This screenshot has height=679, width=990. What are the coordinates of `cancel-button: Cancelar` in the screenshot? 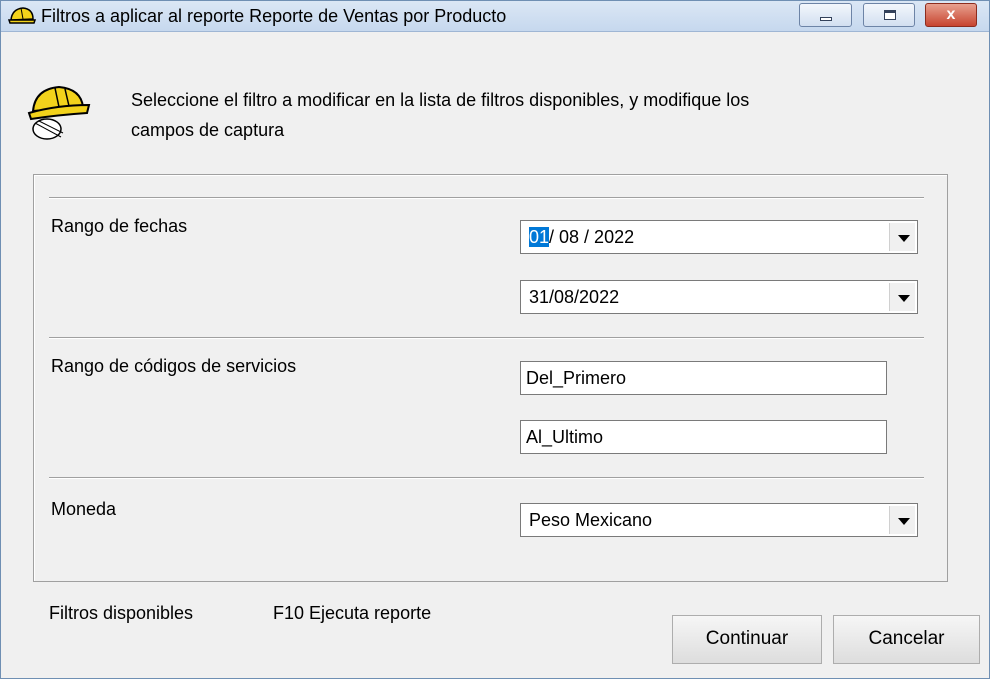 It's located at (906, 639).